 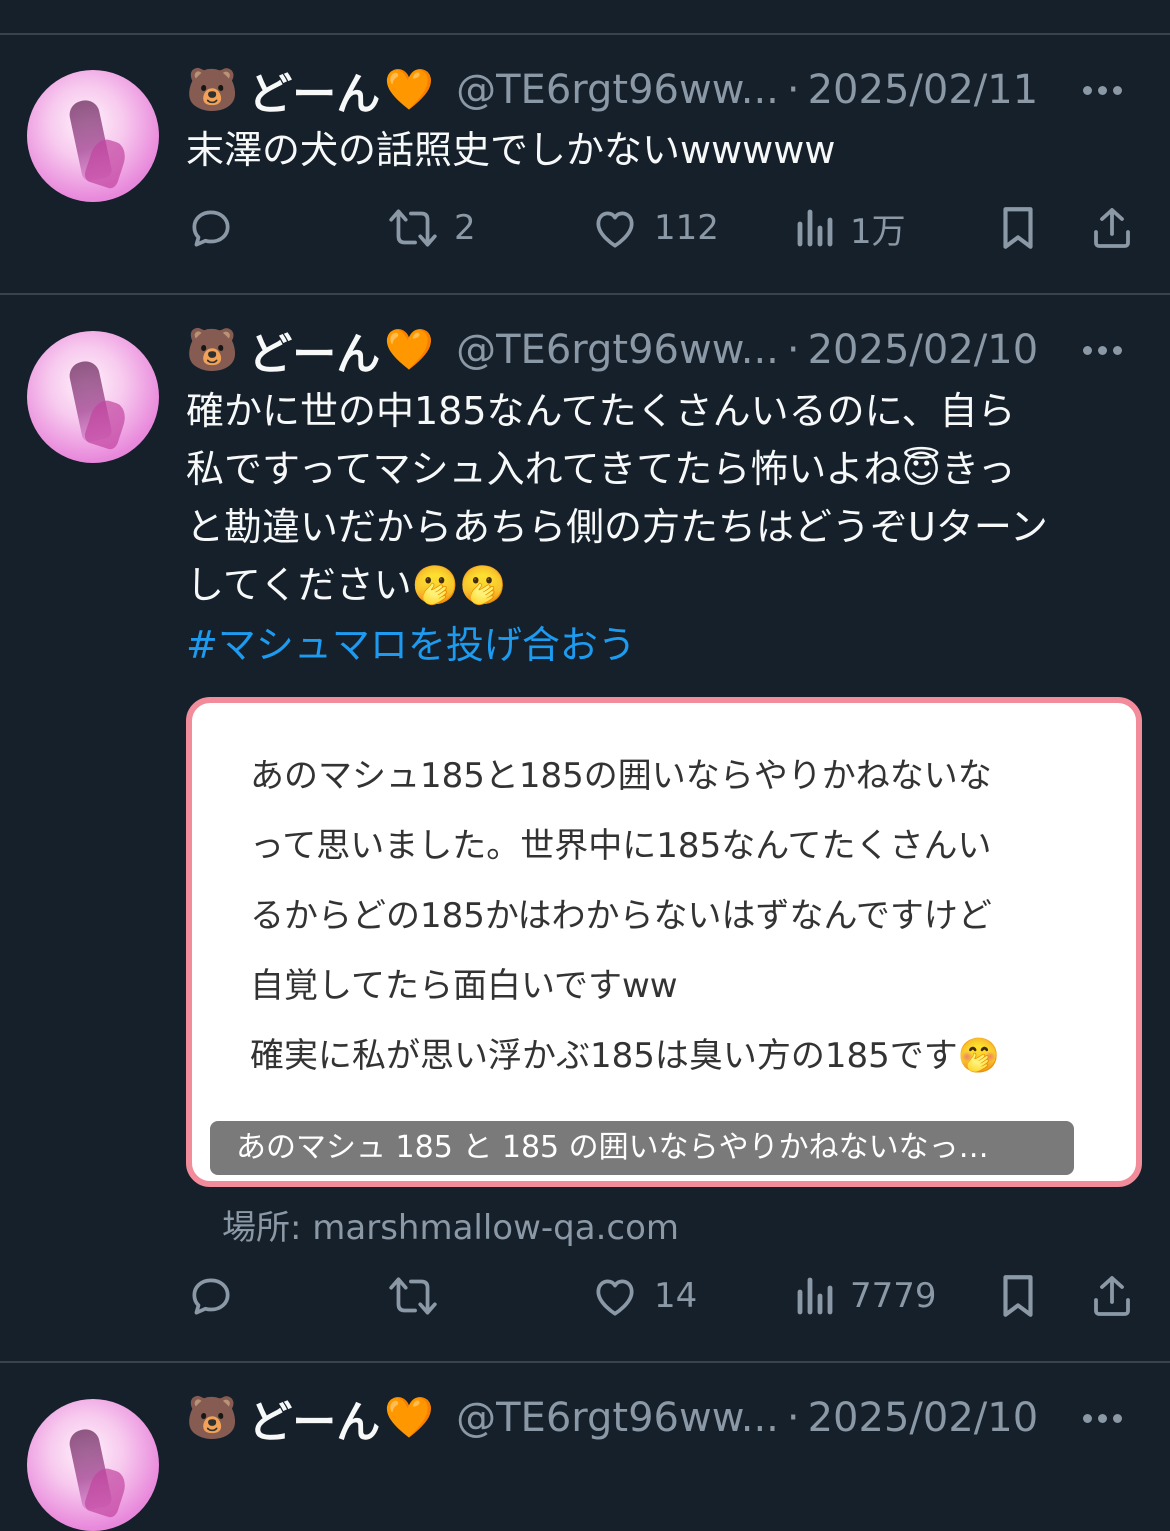 What do you see at coordinates (409, 1418) in the screenshot?
I see `orange-heart-icon: 🧡` at bounding box center [409, 1418].